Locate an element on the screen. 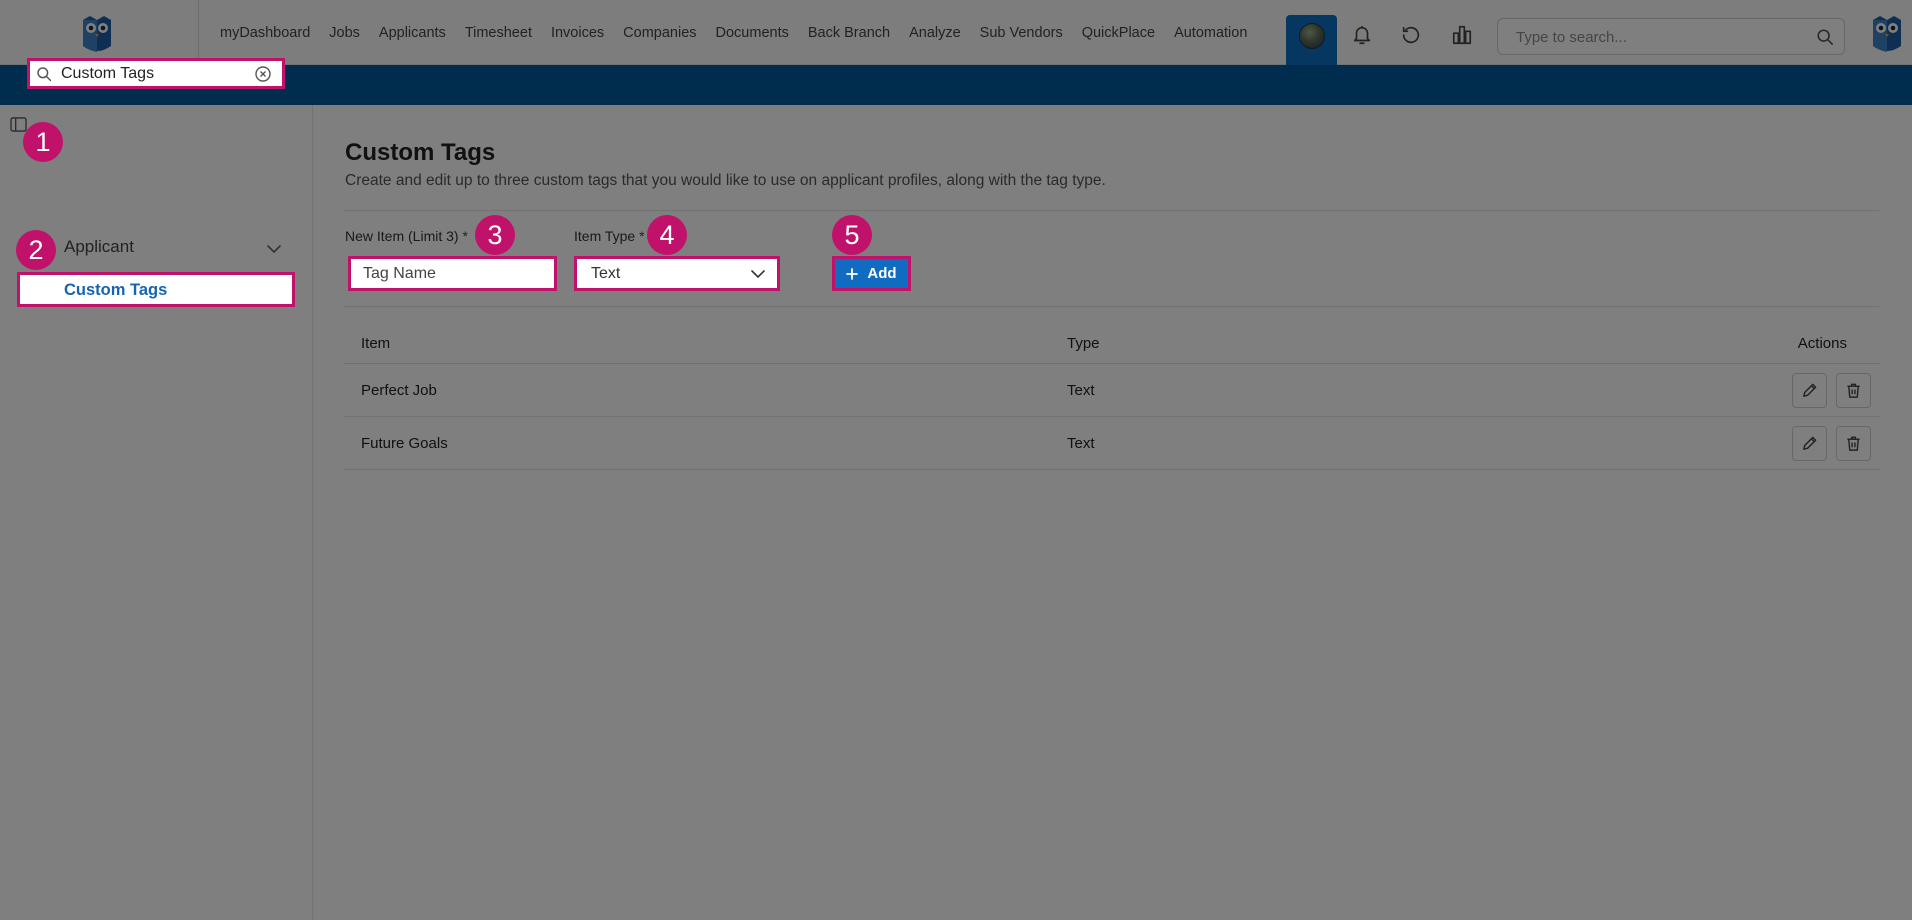 The width and height of the screenshot is (1912, 920). nav-automation: Automation is located at coordinates (1210, 33).